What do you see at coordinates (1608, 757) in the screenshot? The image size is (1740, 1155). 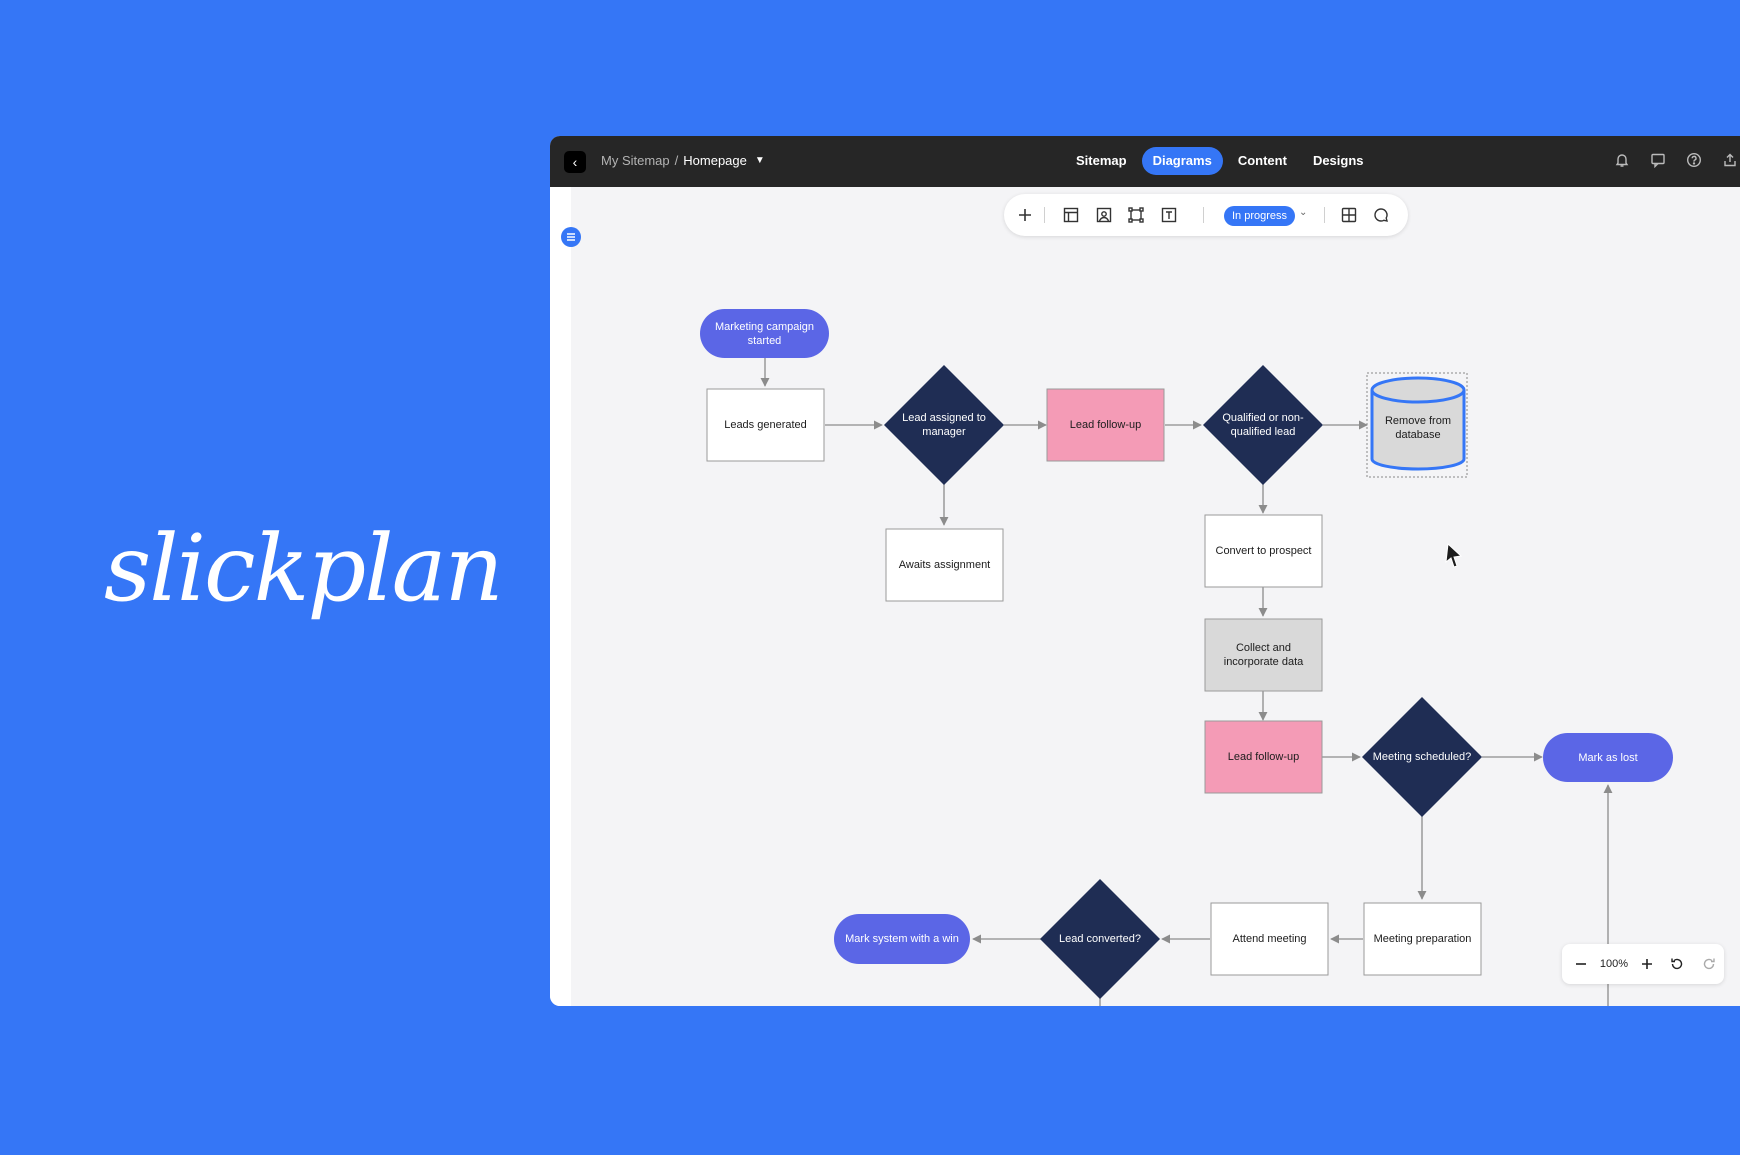 I see `node-label: Mark as lost` at bounding box center [1608, 757].